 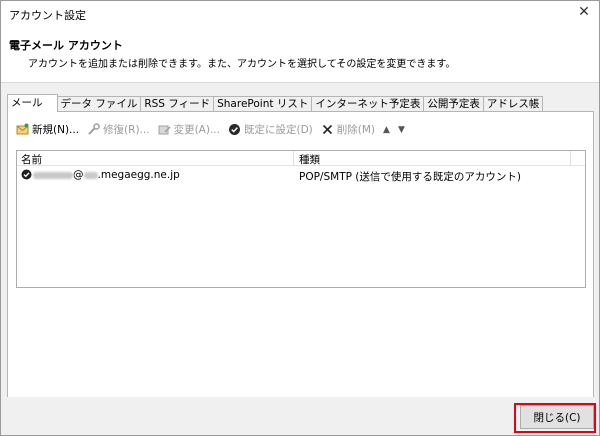 I want to click on set-default-button: 既定に設定(D), so click(x=270, y=129).